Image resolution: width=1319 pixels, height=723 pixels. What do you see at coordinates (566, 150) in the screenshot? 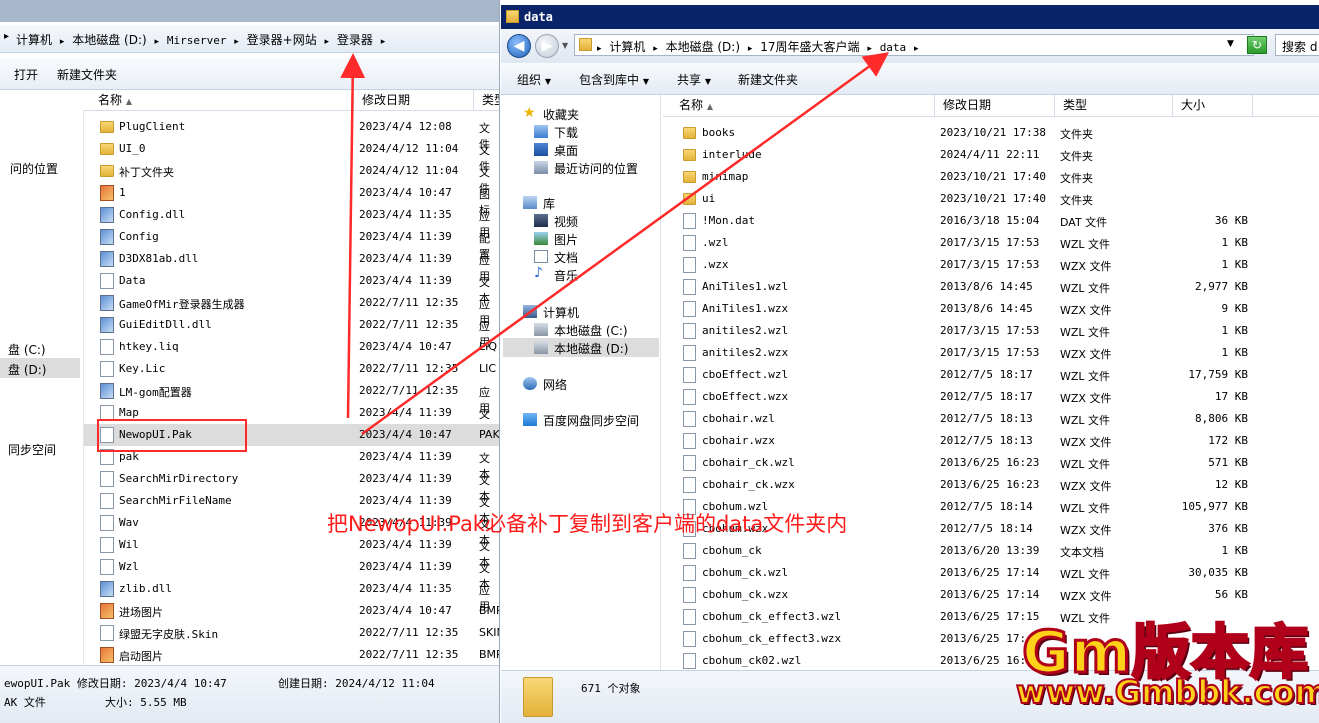
I see `nav-desktop: 桌面` at bounding box center [566, 150].